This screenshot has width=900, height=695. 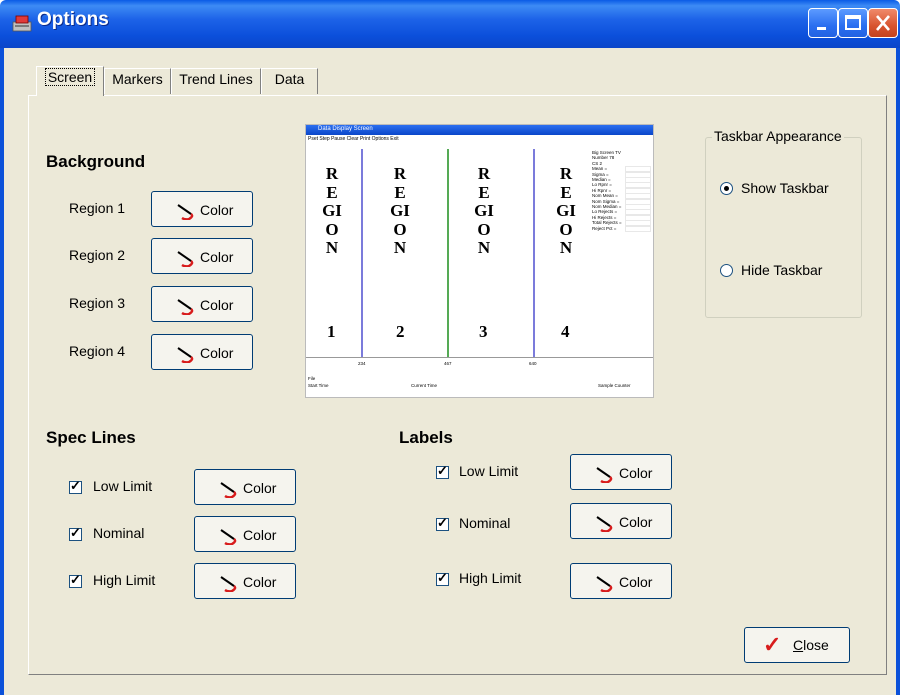 What do you see at coordinates (70, 77) in the screenshot?
I see `tab-screen-label: Screen` at bounding box center [70, 77].